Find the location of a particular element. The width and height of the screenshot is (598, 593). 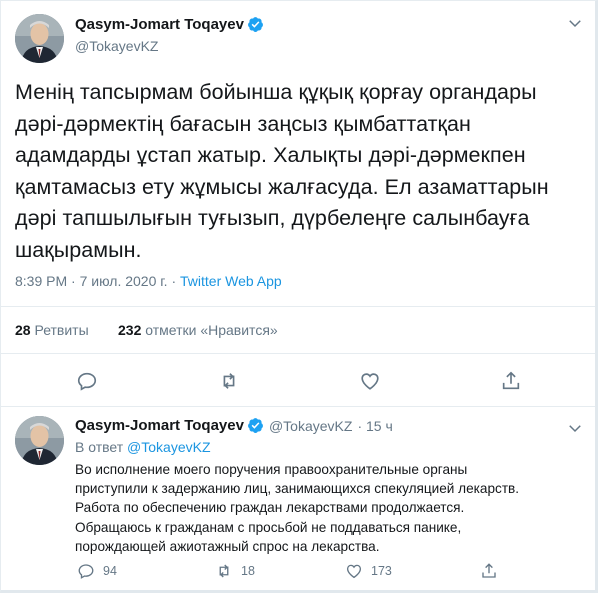

tweet-date: 7 июл. 2020 г. is located at coordinates (124, 281).